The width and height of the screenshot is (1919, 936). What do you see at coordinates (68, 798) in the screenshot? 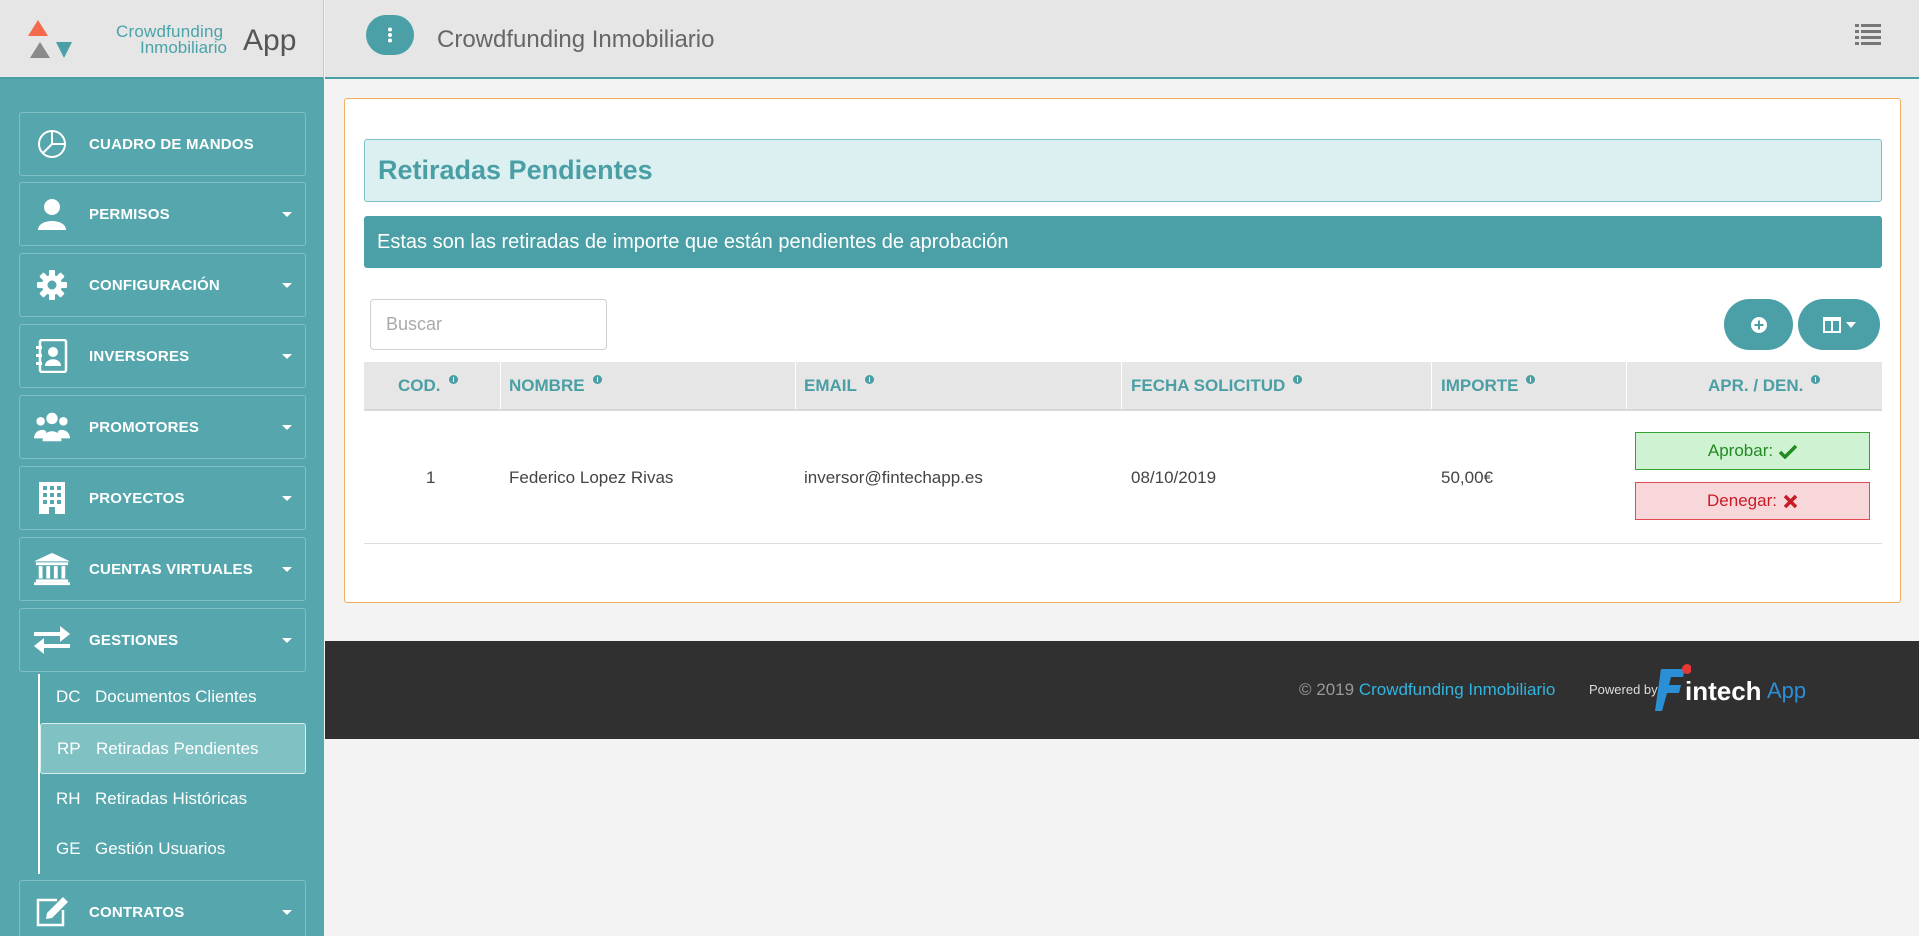
I see `submenu-abbr: RH` at bounding box center [68, 798].